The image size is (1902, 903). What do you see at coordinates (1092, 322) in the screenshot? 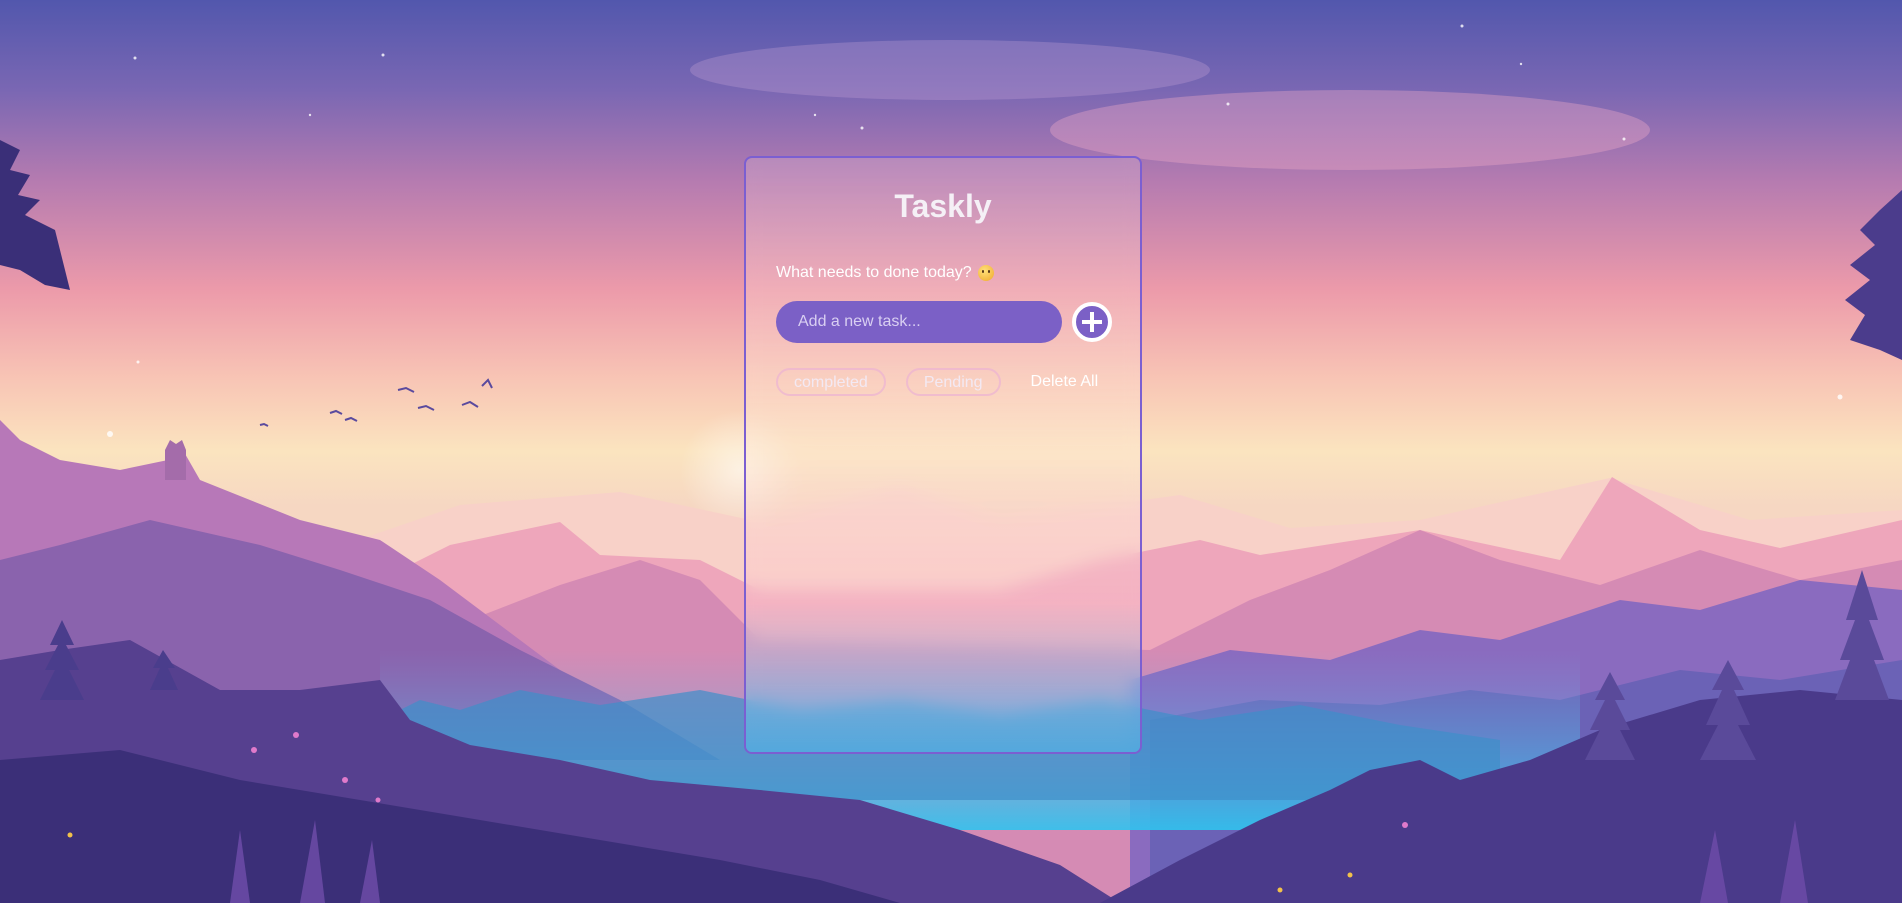
I see `add-task-button` at bounding box center [1092, 322].